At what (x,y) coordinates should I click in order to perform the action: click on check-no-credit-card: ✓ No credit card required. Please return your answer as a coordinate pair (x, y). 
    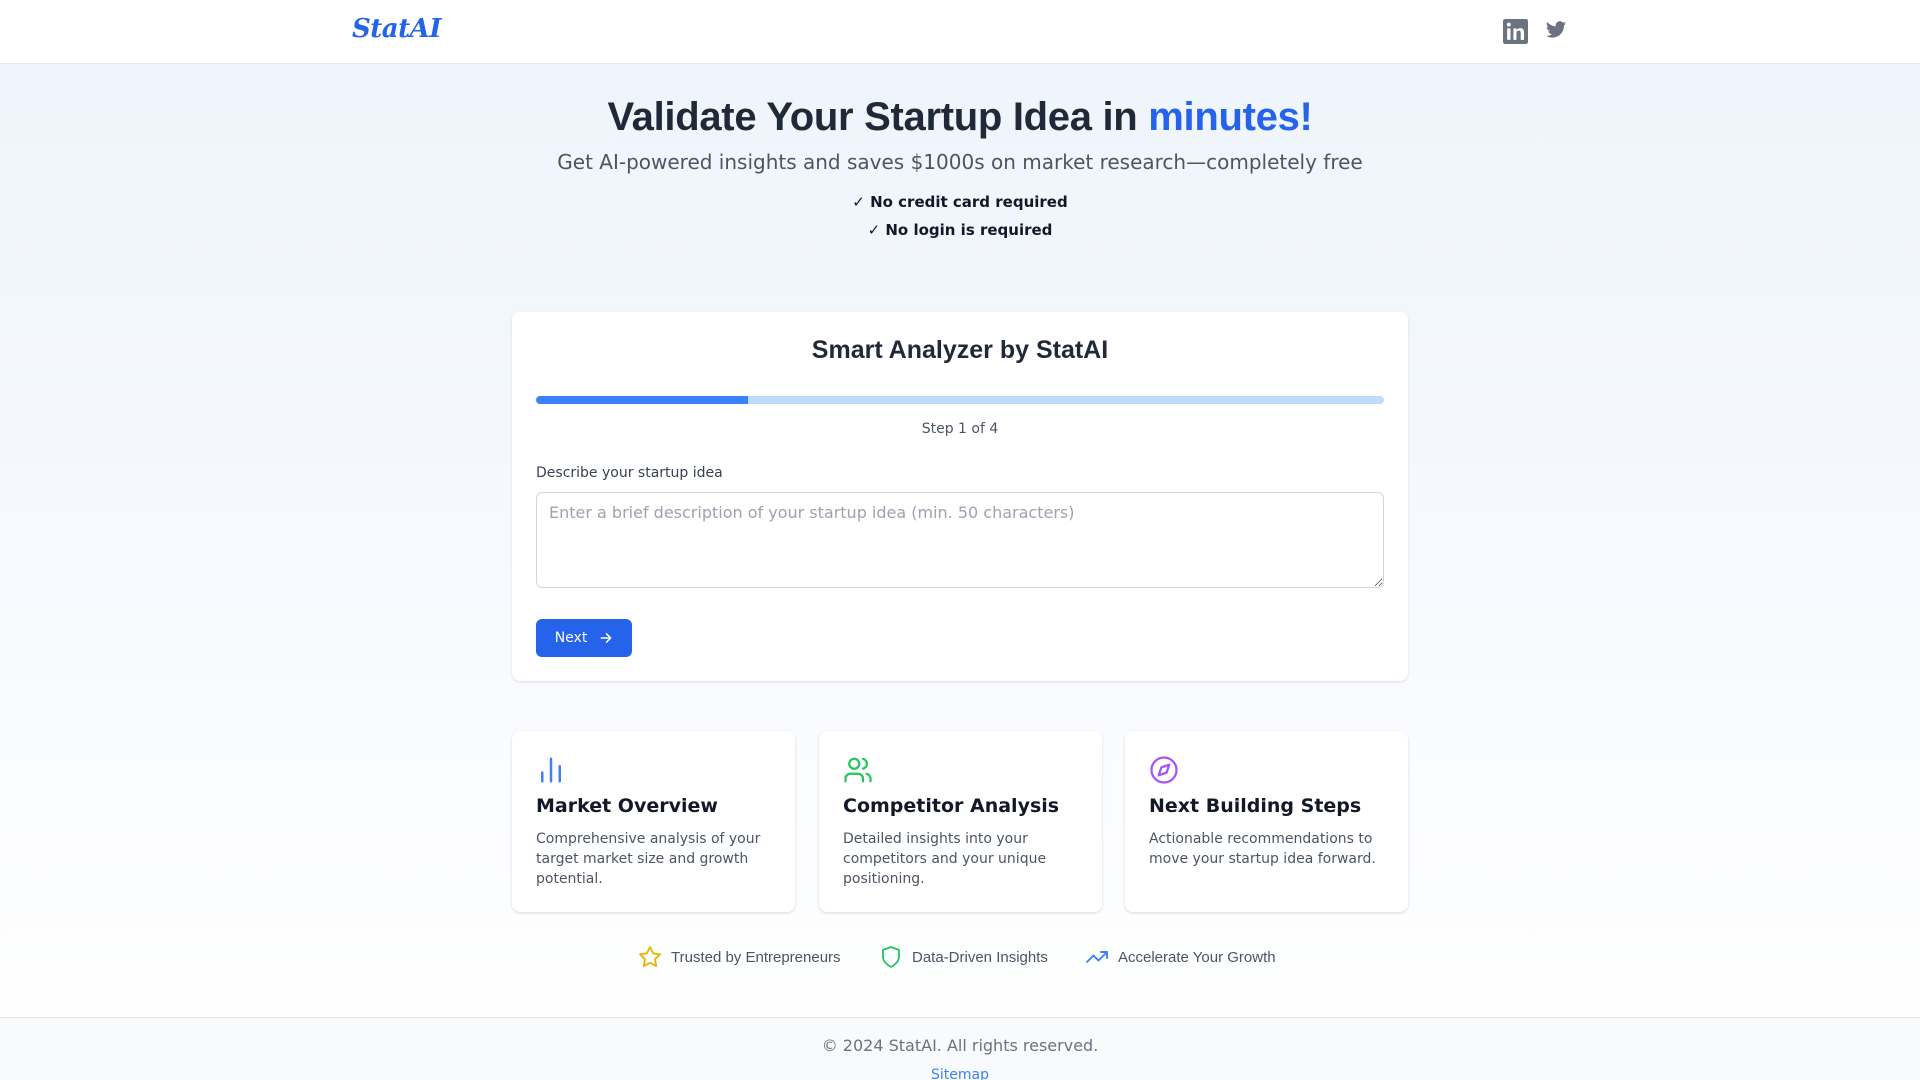
    Looking at the image, I should click on (960, 202).